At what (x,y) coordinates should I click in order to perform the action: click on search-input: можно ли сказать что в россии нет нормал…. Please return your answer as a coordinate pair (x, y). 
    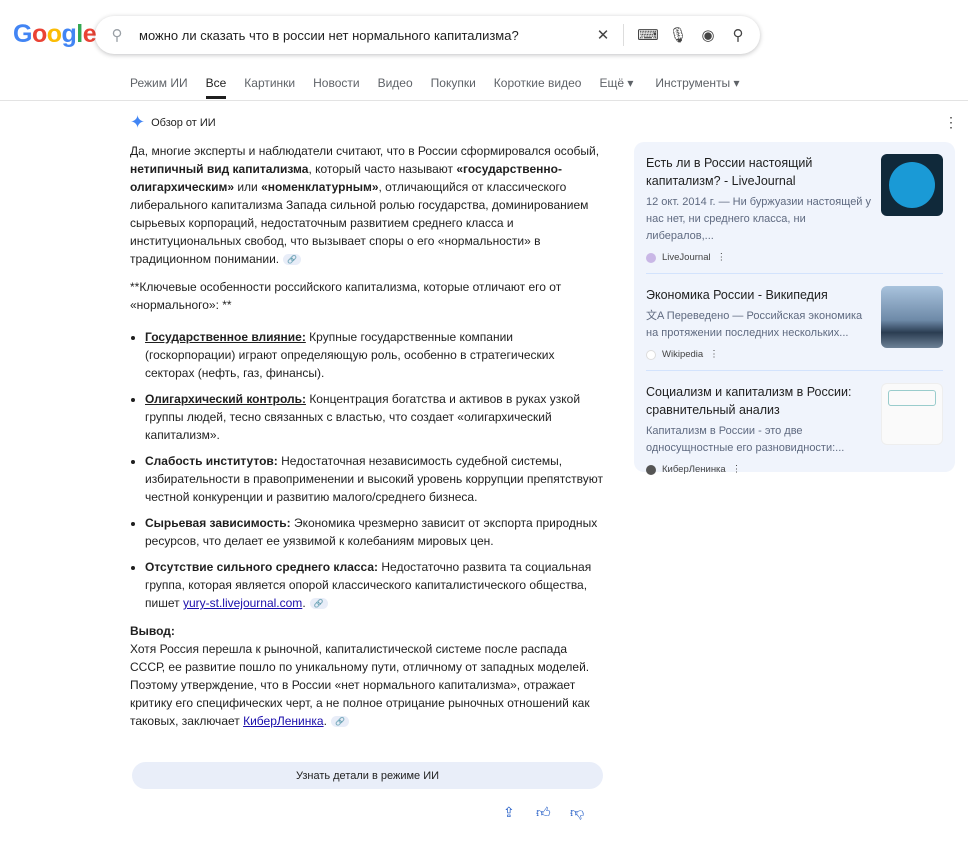
    Looking at the image, I should click on (361, 35).